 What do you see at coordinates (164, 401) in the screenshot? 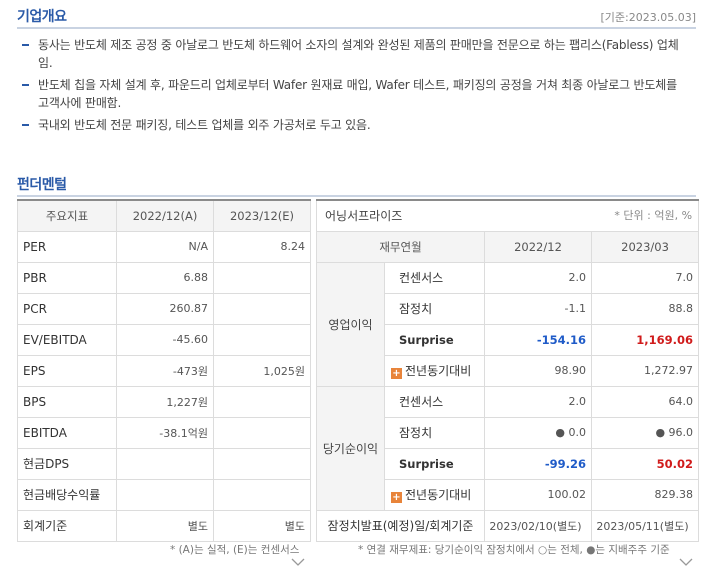
I see `table-row: BPS 1,227원` at bounding box center [164, 401].